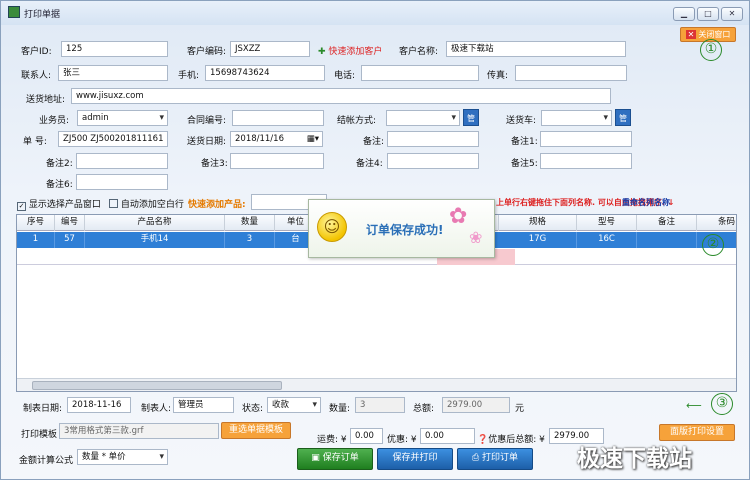 The height and width of the screenshot is (480, 750). I want to click on cell-seq: 1, so click(36, 240).